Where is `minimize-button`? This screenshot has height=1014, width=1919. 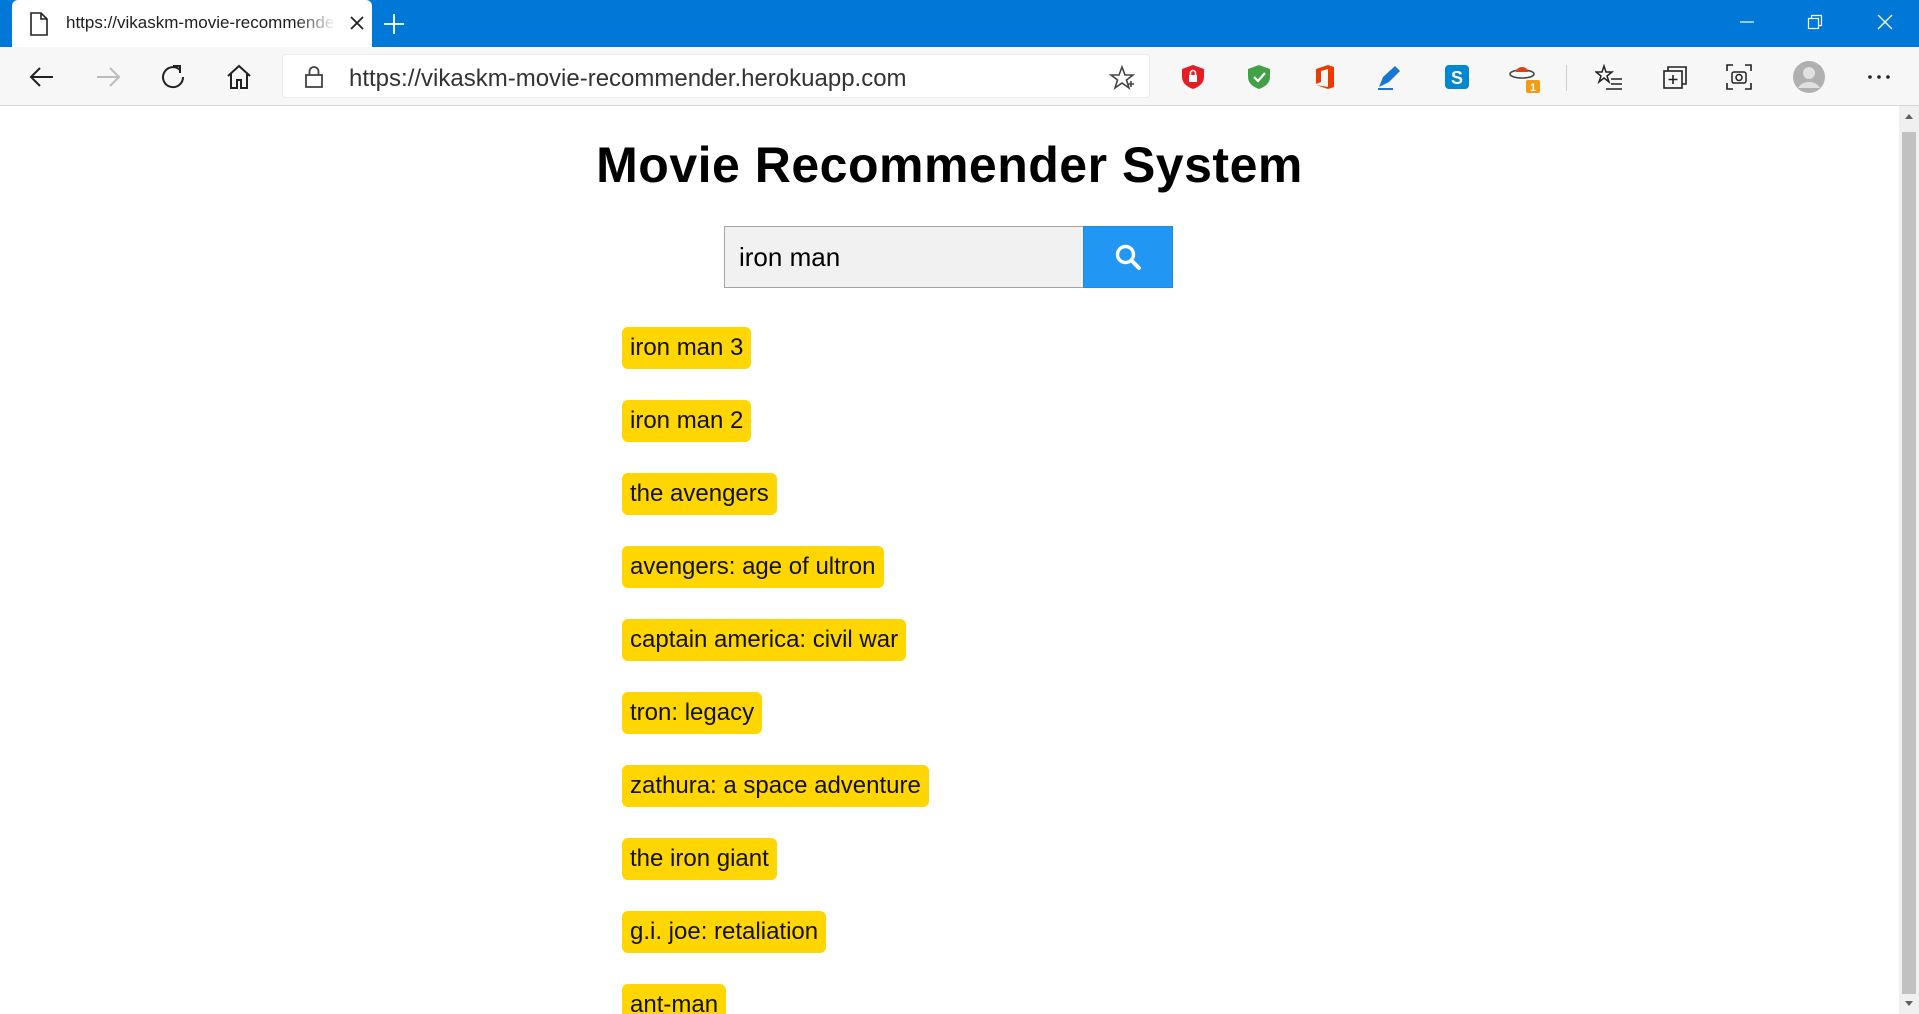 minimize-button is located at coordinates (1747, 22).